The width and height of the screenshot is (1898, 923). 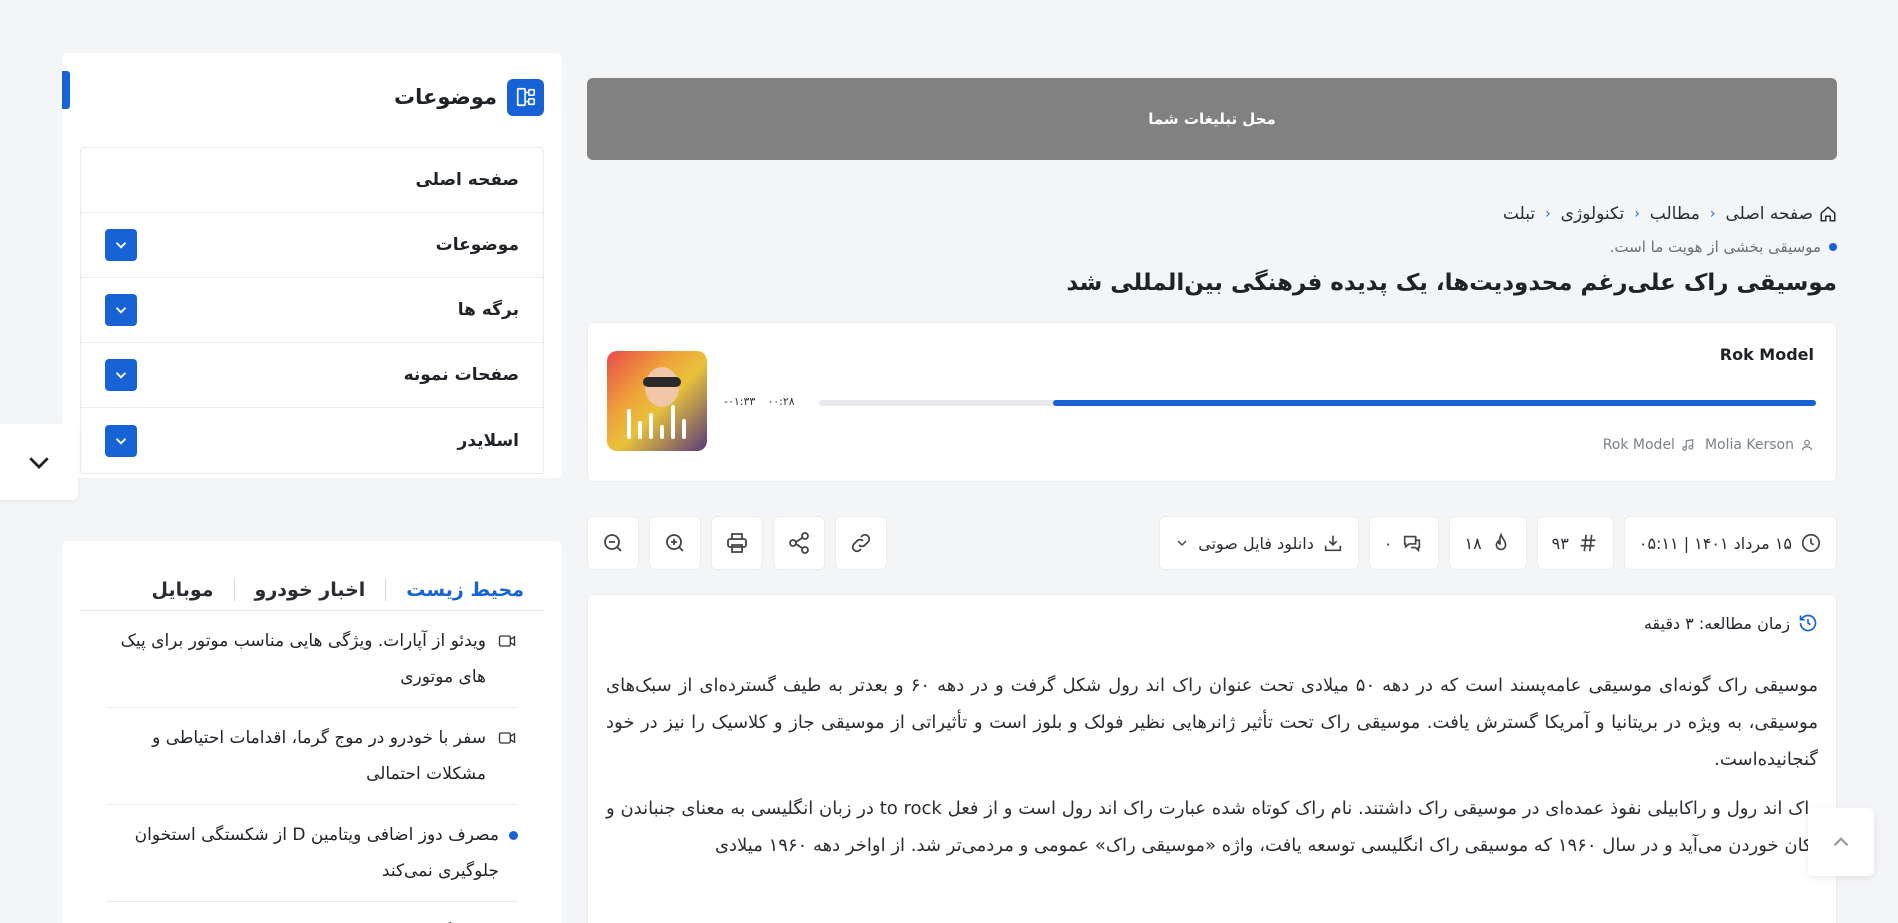 I want to click on topics-title: موضوعات, so click(x=445, y=97).